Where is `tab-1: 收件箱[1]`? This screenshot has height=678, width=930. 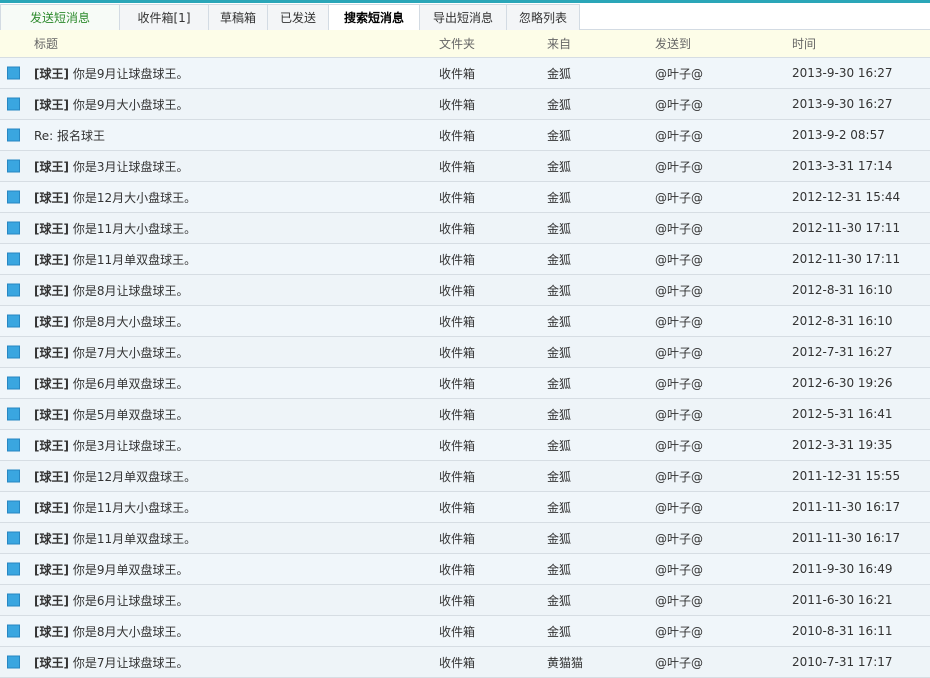
tab-1: 收件箱[1] is located at coordinates (164, 17).